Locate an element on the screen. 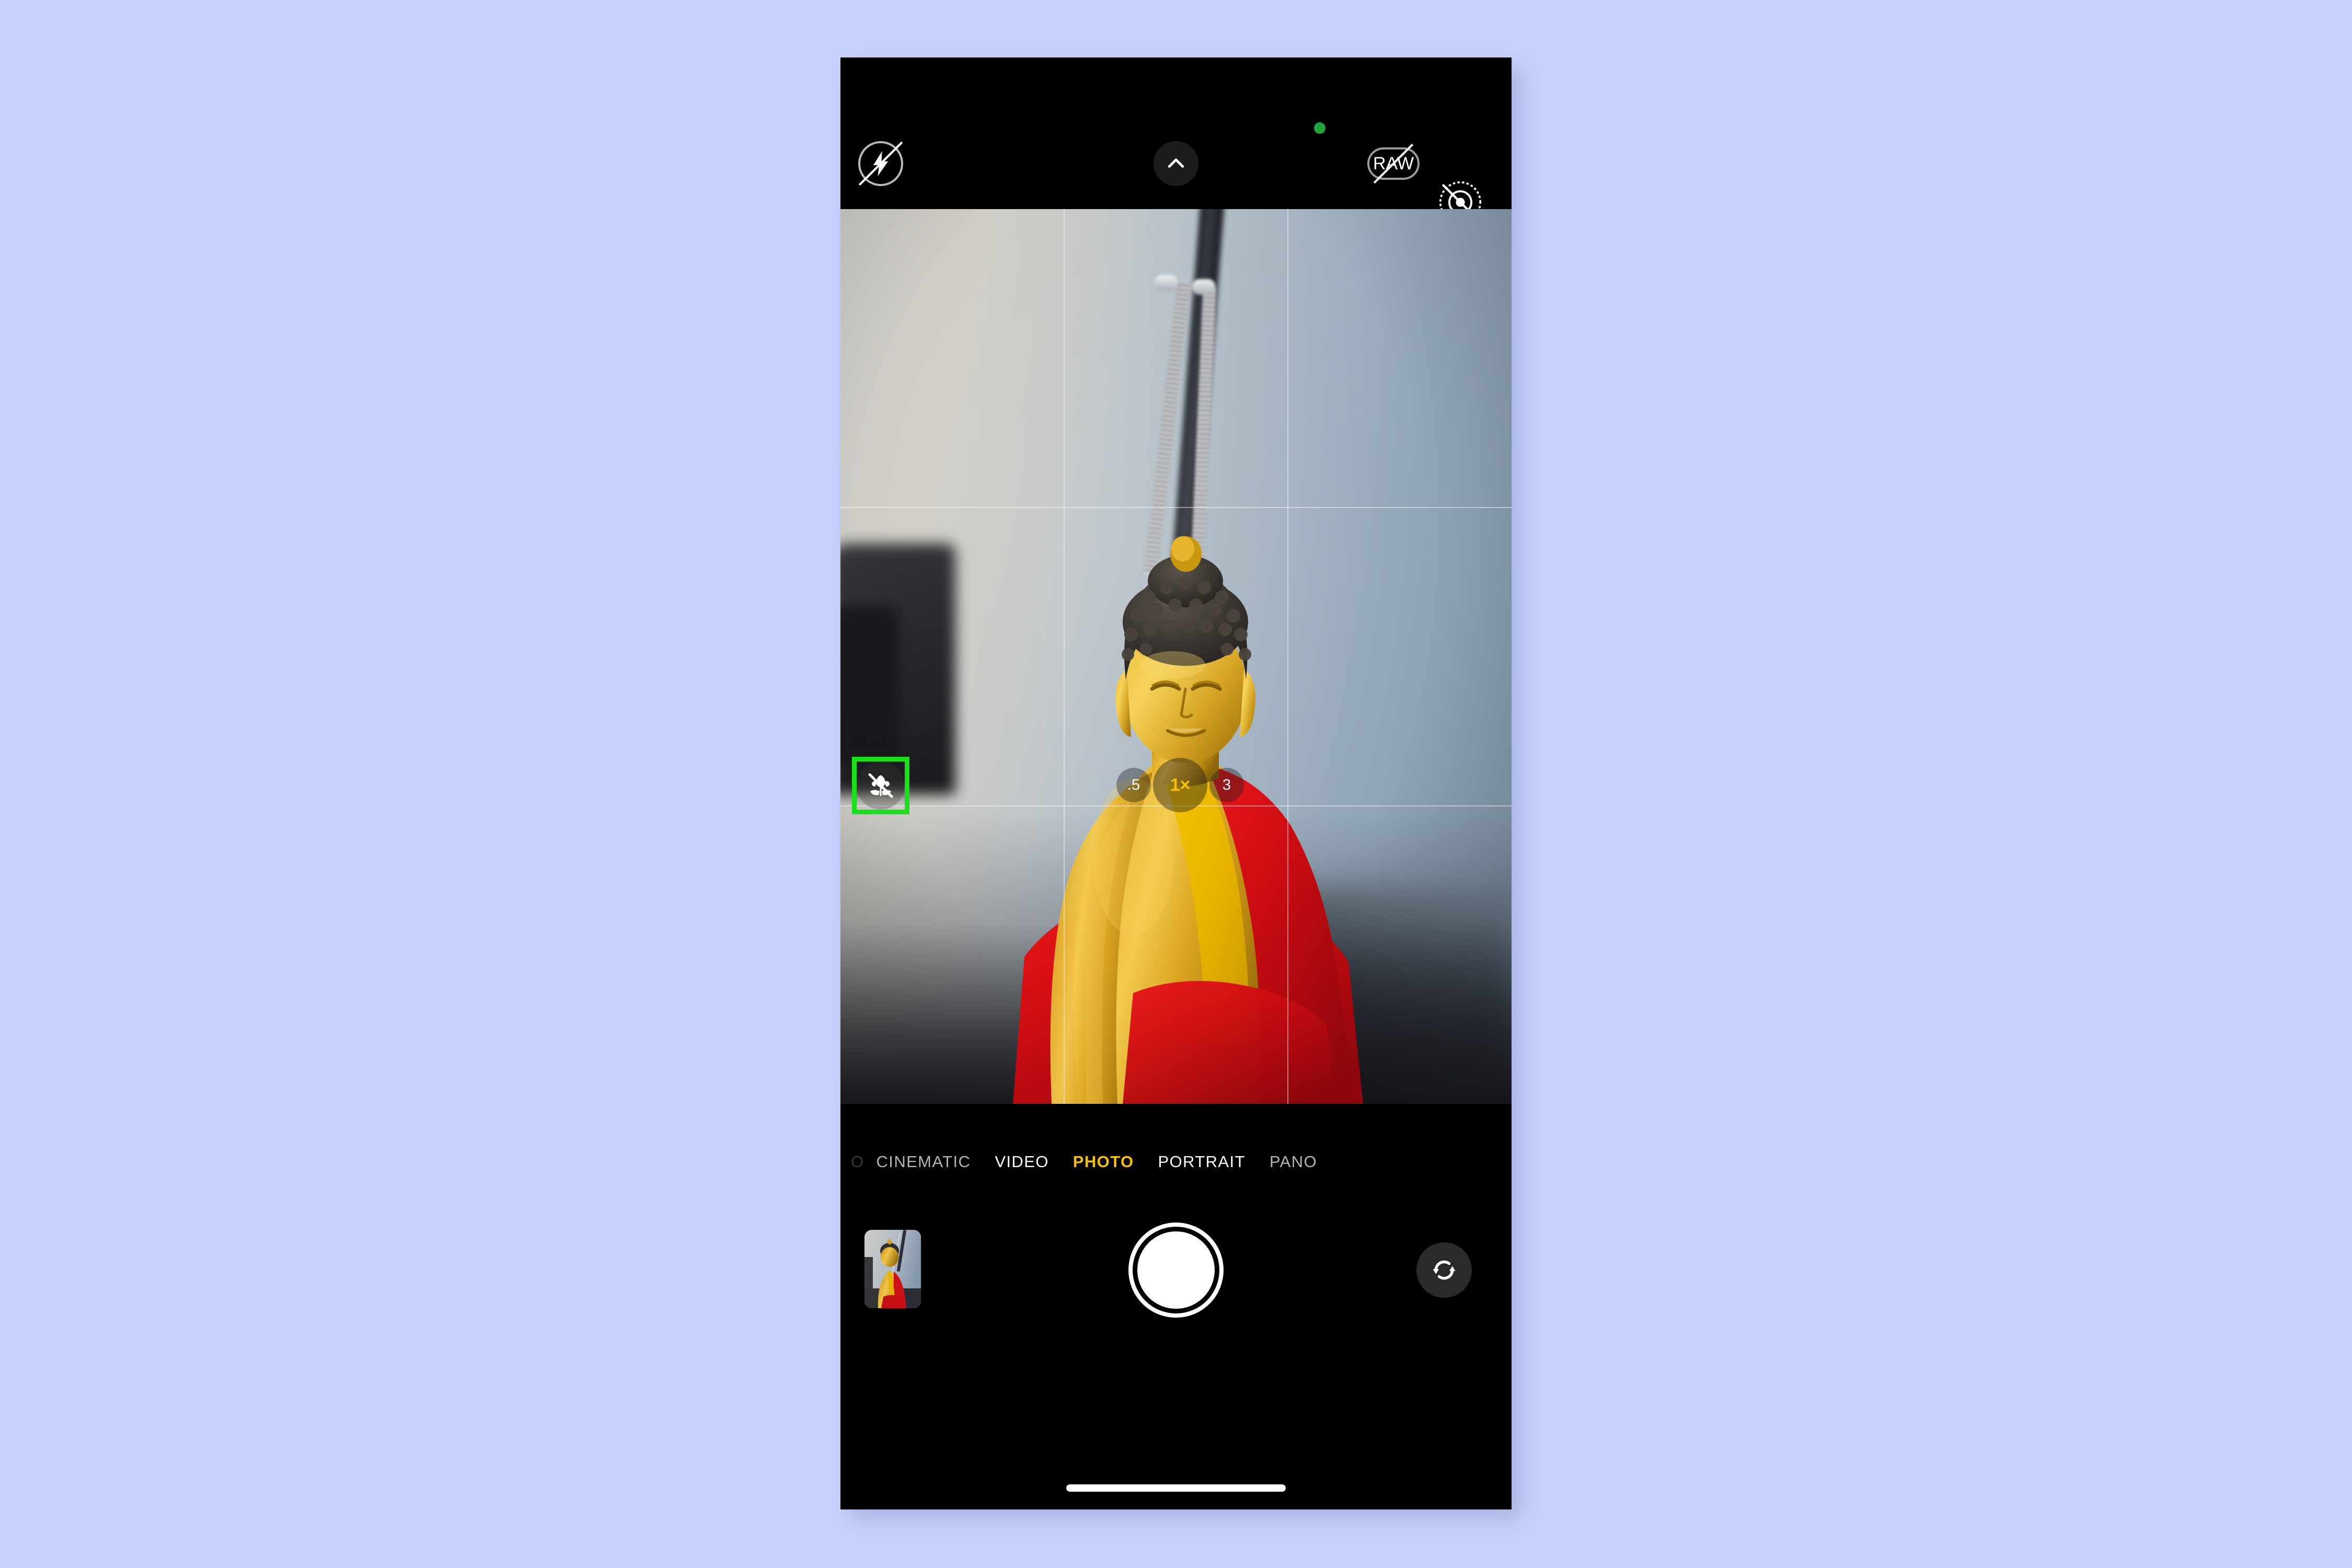 This screenshot has width=2352, height=1568. mode-photo: PHOTO is located at coordinates (1103, 1161).